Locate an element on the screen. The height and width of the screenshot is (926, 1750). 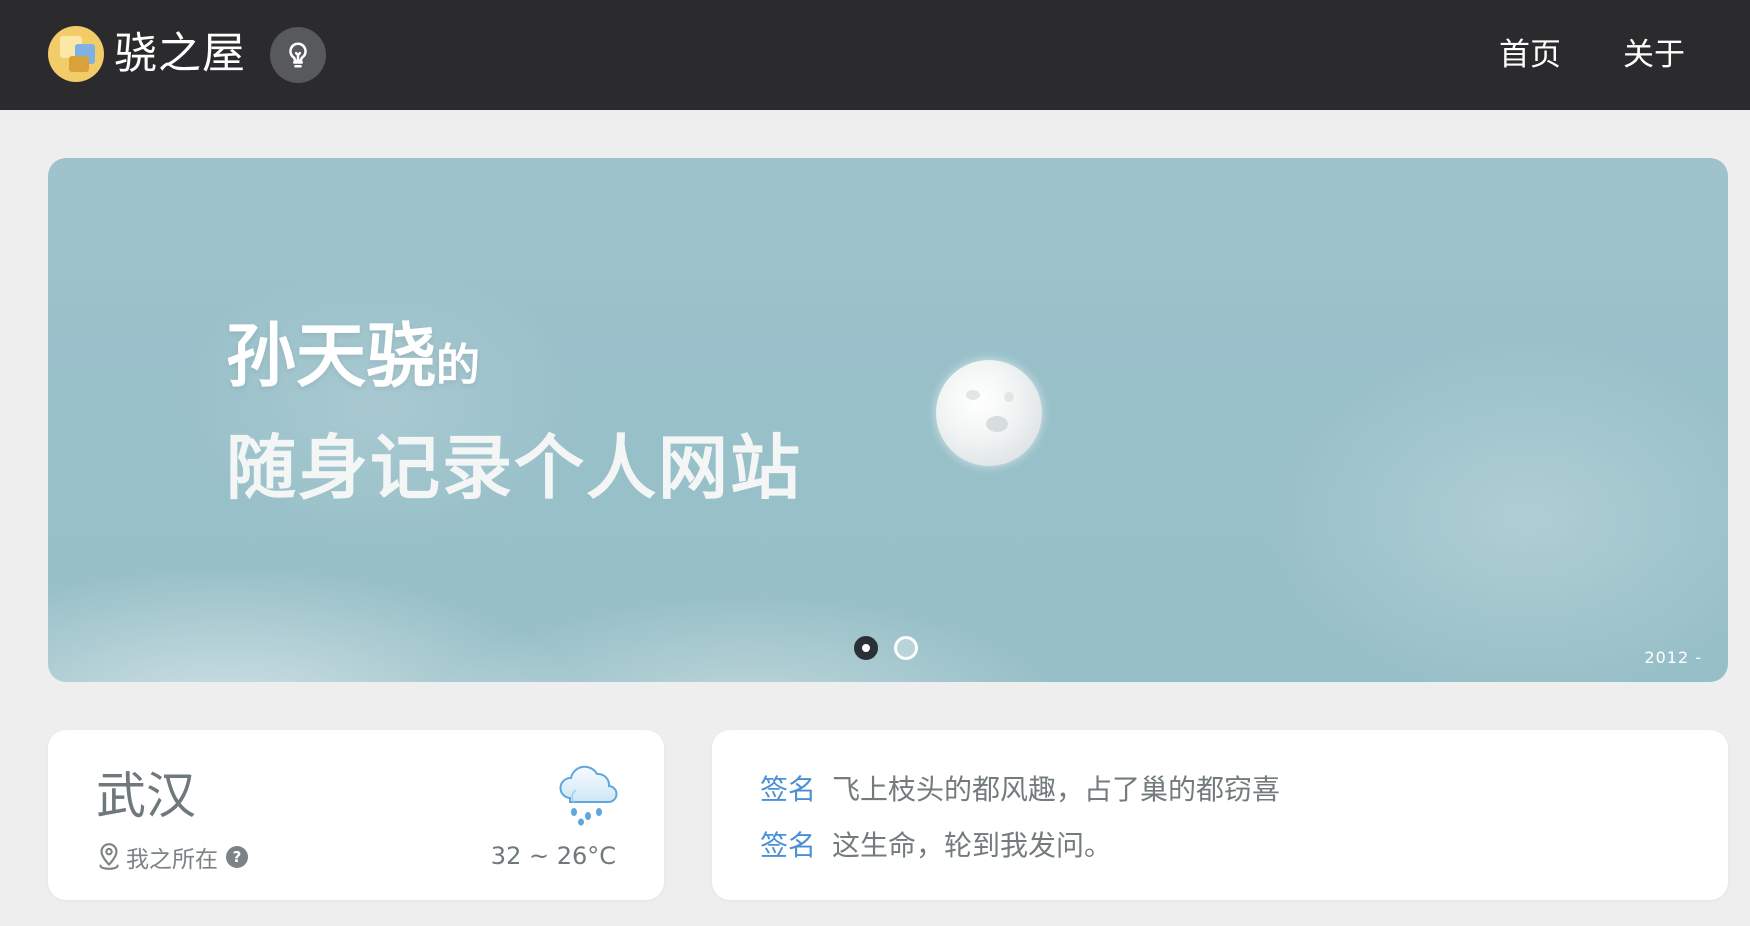
signature-text: 这生命，轮到我发问。 is located at coordinates (972, 845).